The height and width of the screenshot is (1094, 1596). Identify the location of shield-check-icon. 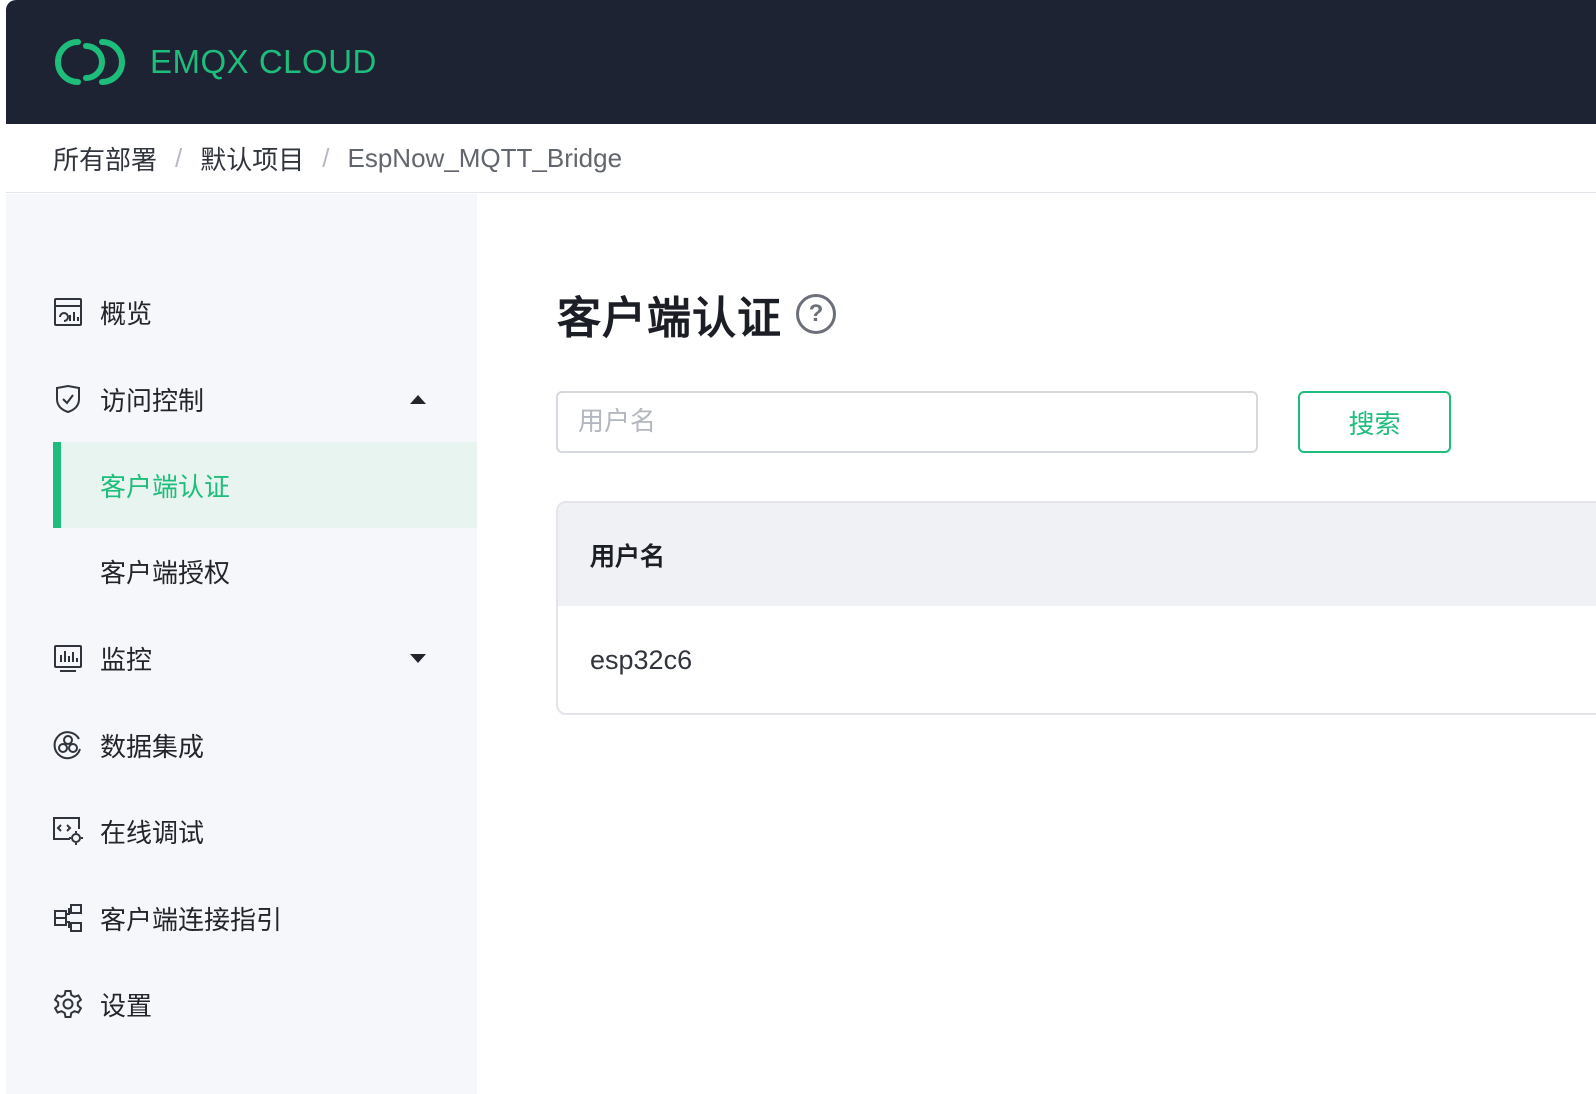
(68, 399).